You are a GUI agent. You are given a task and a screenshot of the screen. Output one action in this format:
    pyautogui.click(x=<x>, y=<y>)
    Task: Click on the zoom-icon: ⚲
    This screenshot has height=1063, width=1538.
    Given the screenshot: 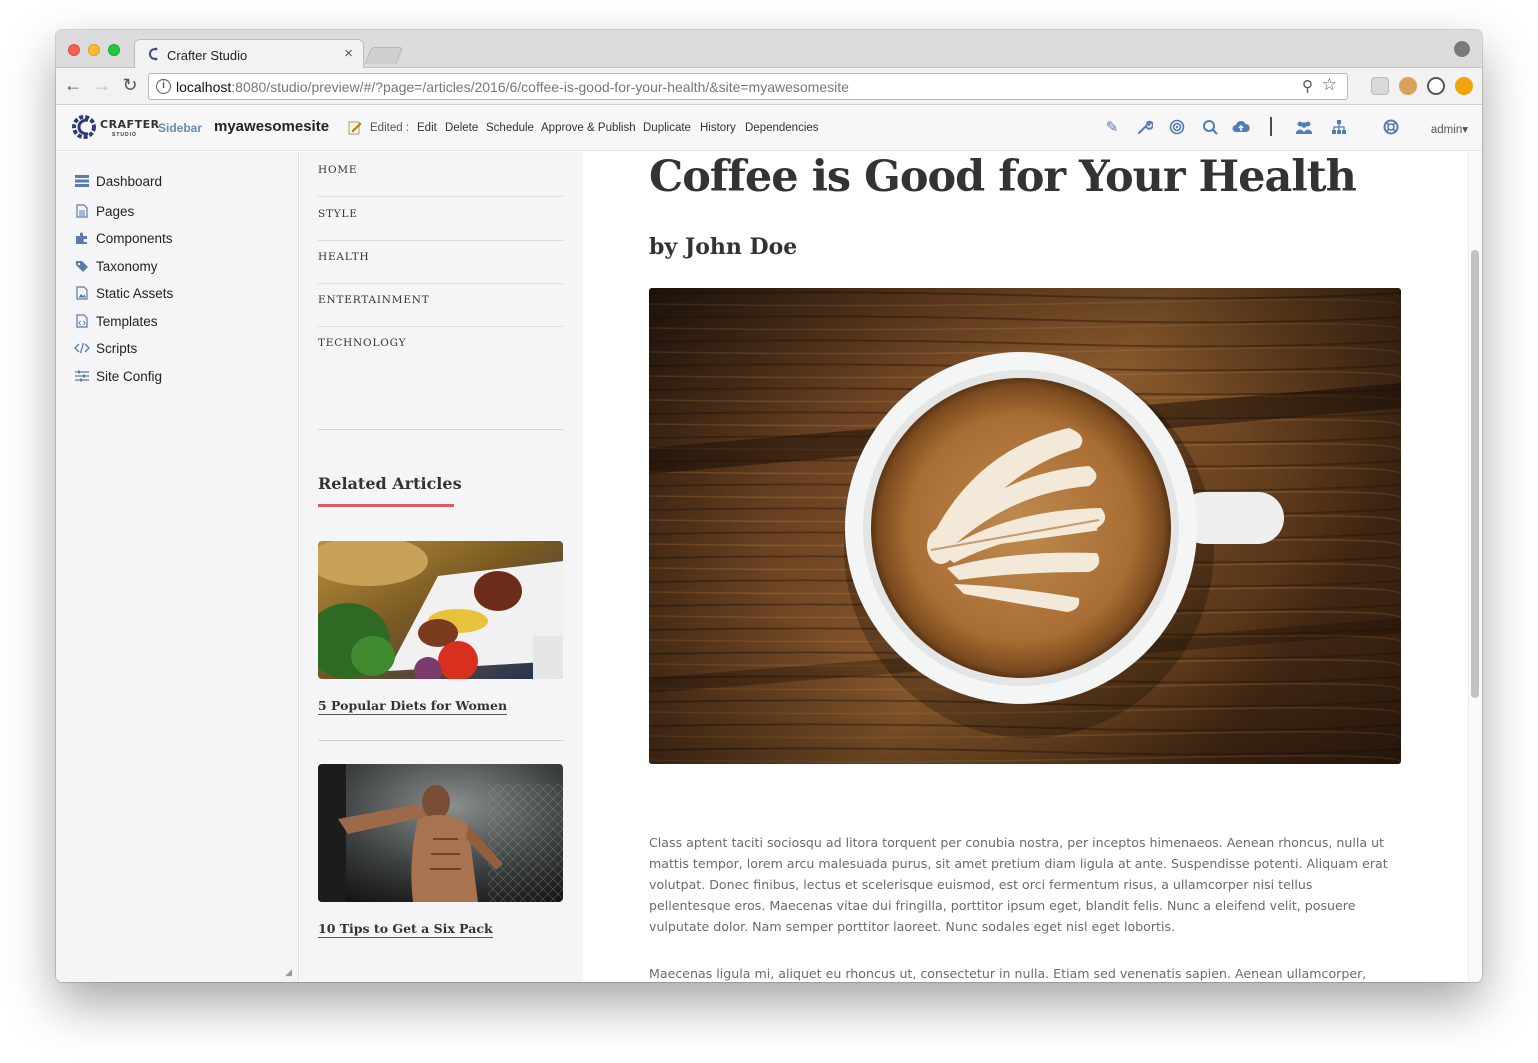 What is the action you would take?
    pyautogui.click(x=1307, y=86)
    